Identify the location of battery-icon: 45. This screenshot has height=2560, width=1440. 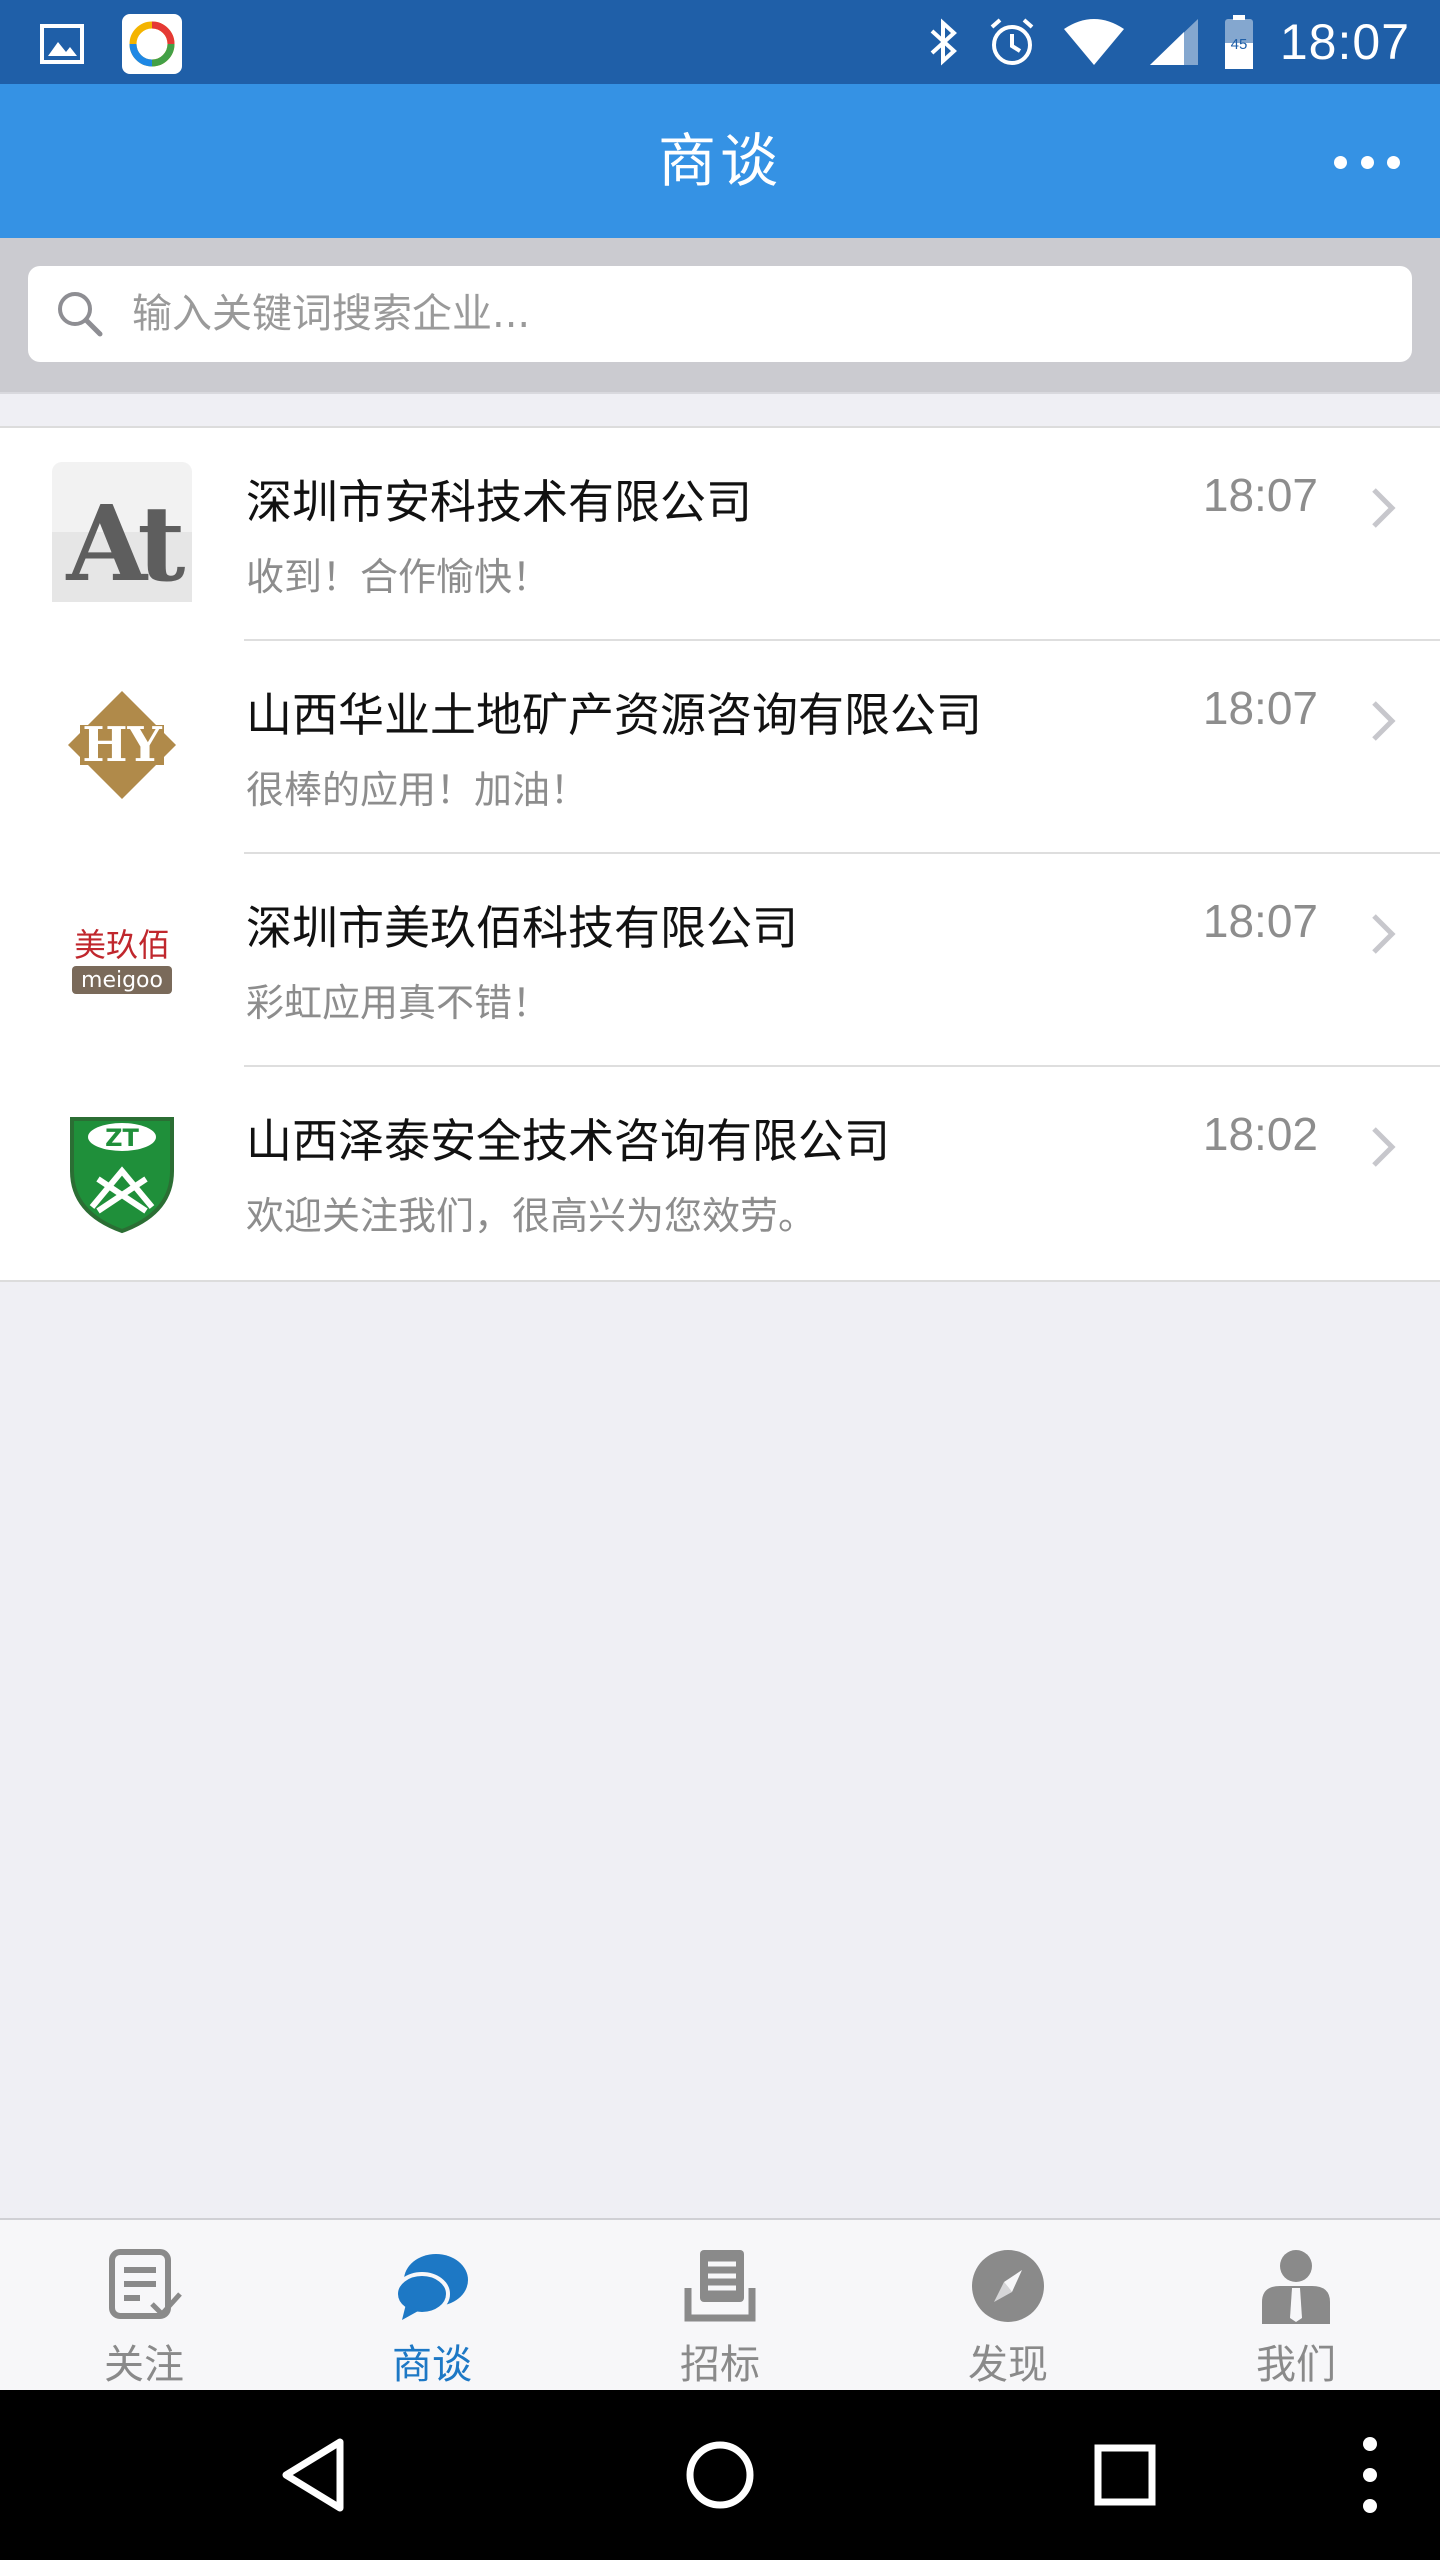
(1238, 42).